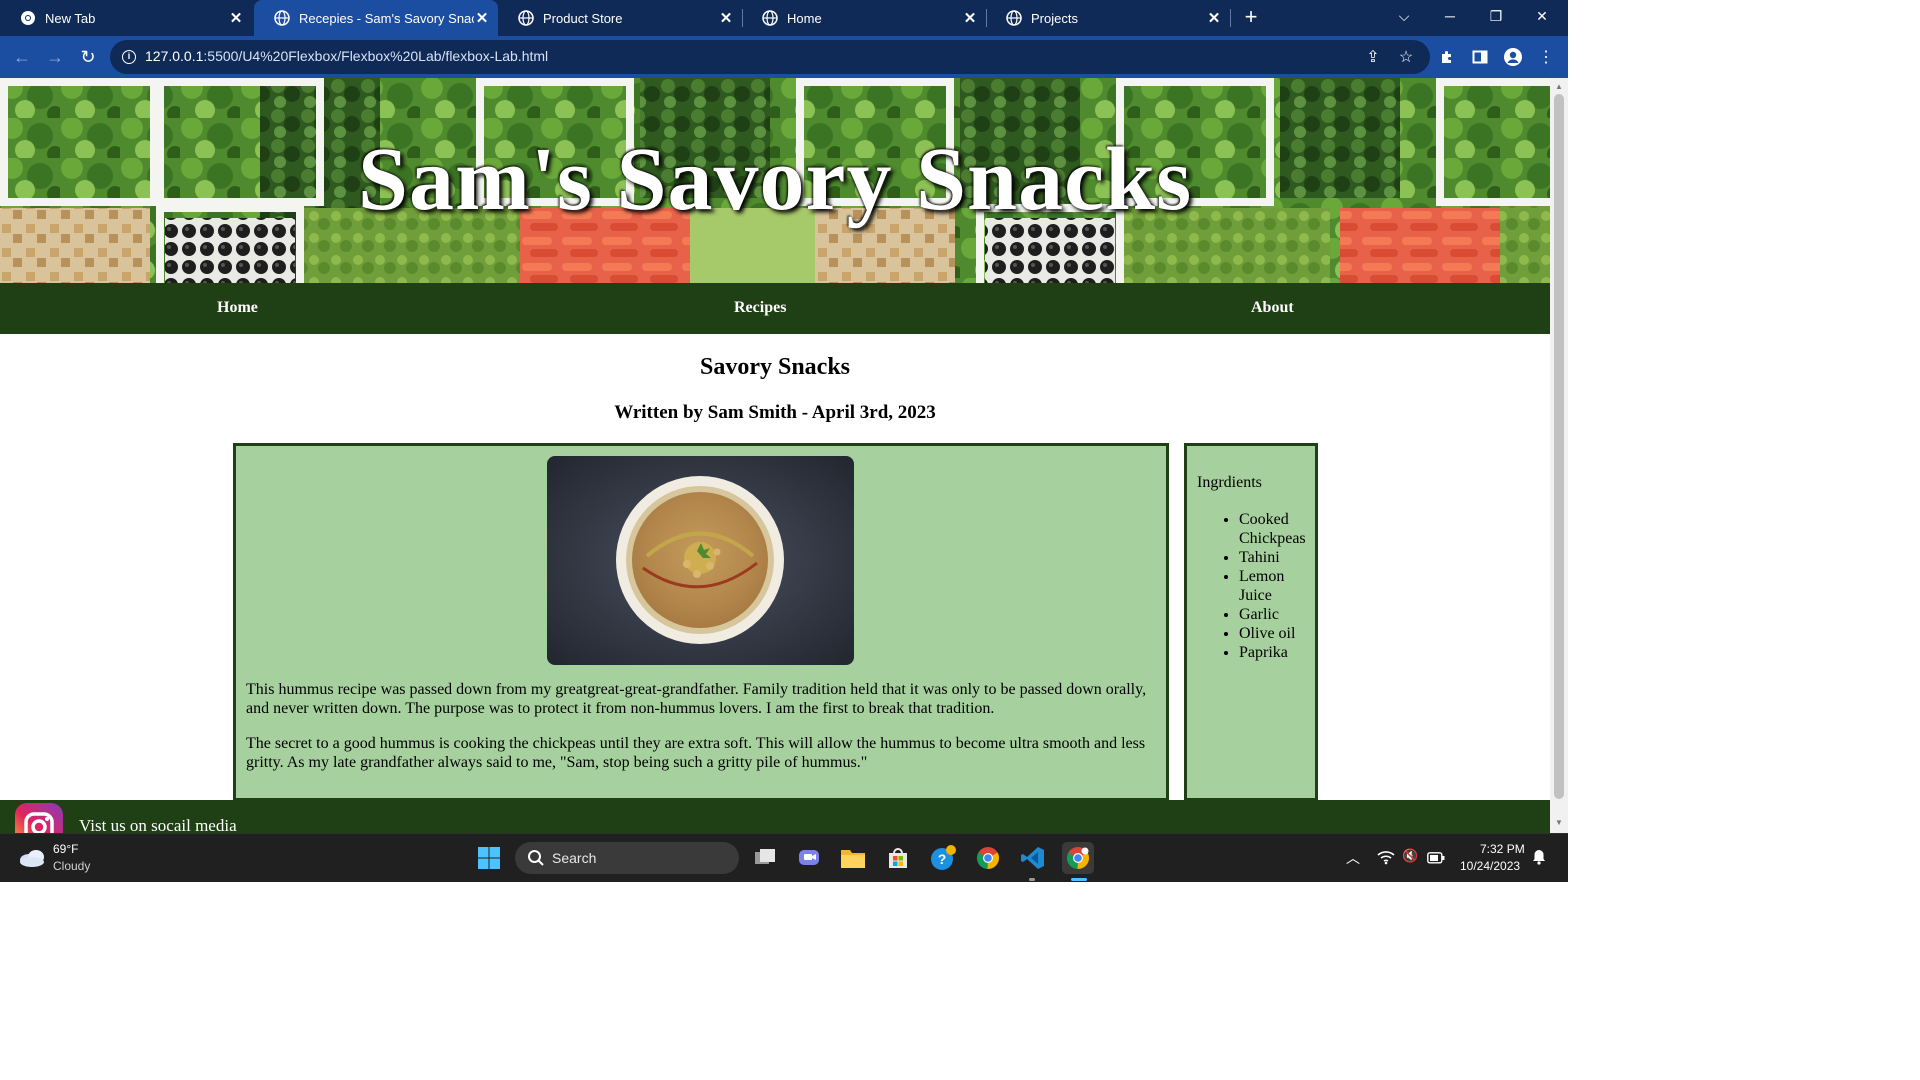  Describe the element at coordinates (88, 57) in the screenshot. I see `reload-icon: ↻` at that location.